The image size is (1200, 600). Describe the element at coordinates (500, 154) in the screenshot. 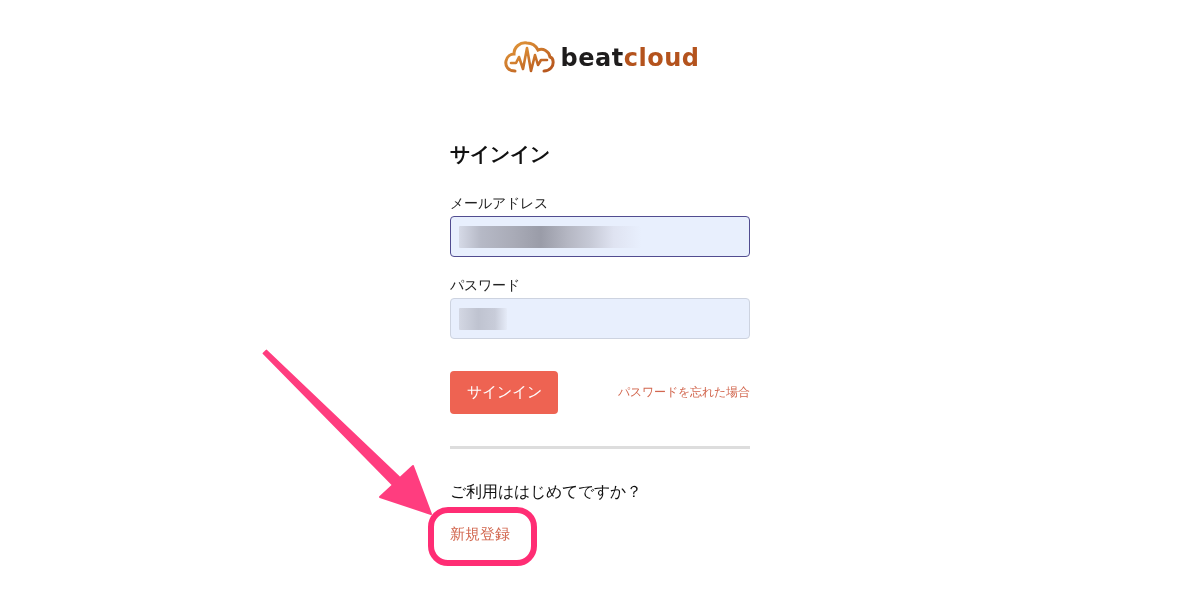

I see `form-title: サインイン` at that location.